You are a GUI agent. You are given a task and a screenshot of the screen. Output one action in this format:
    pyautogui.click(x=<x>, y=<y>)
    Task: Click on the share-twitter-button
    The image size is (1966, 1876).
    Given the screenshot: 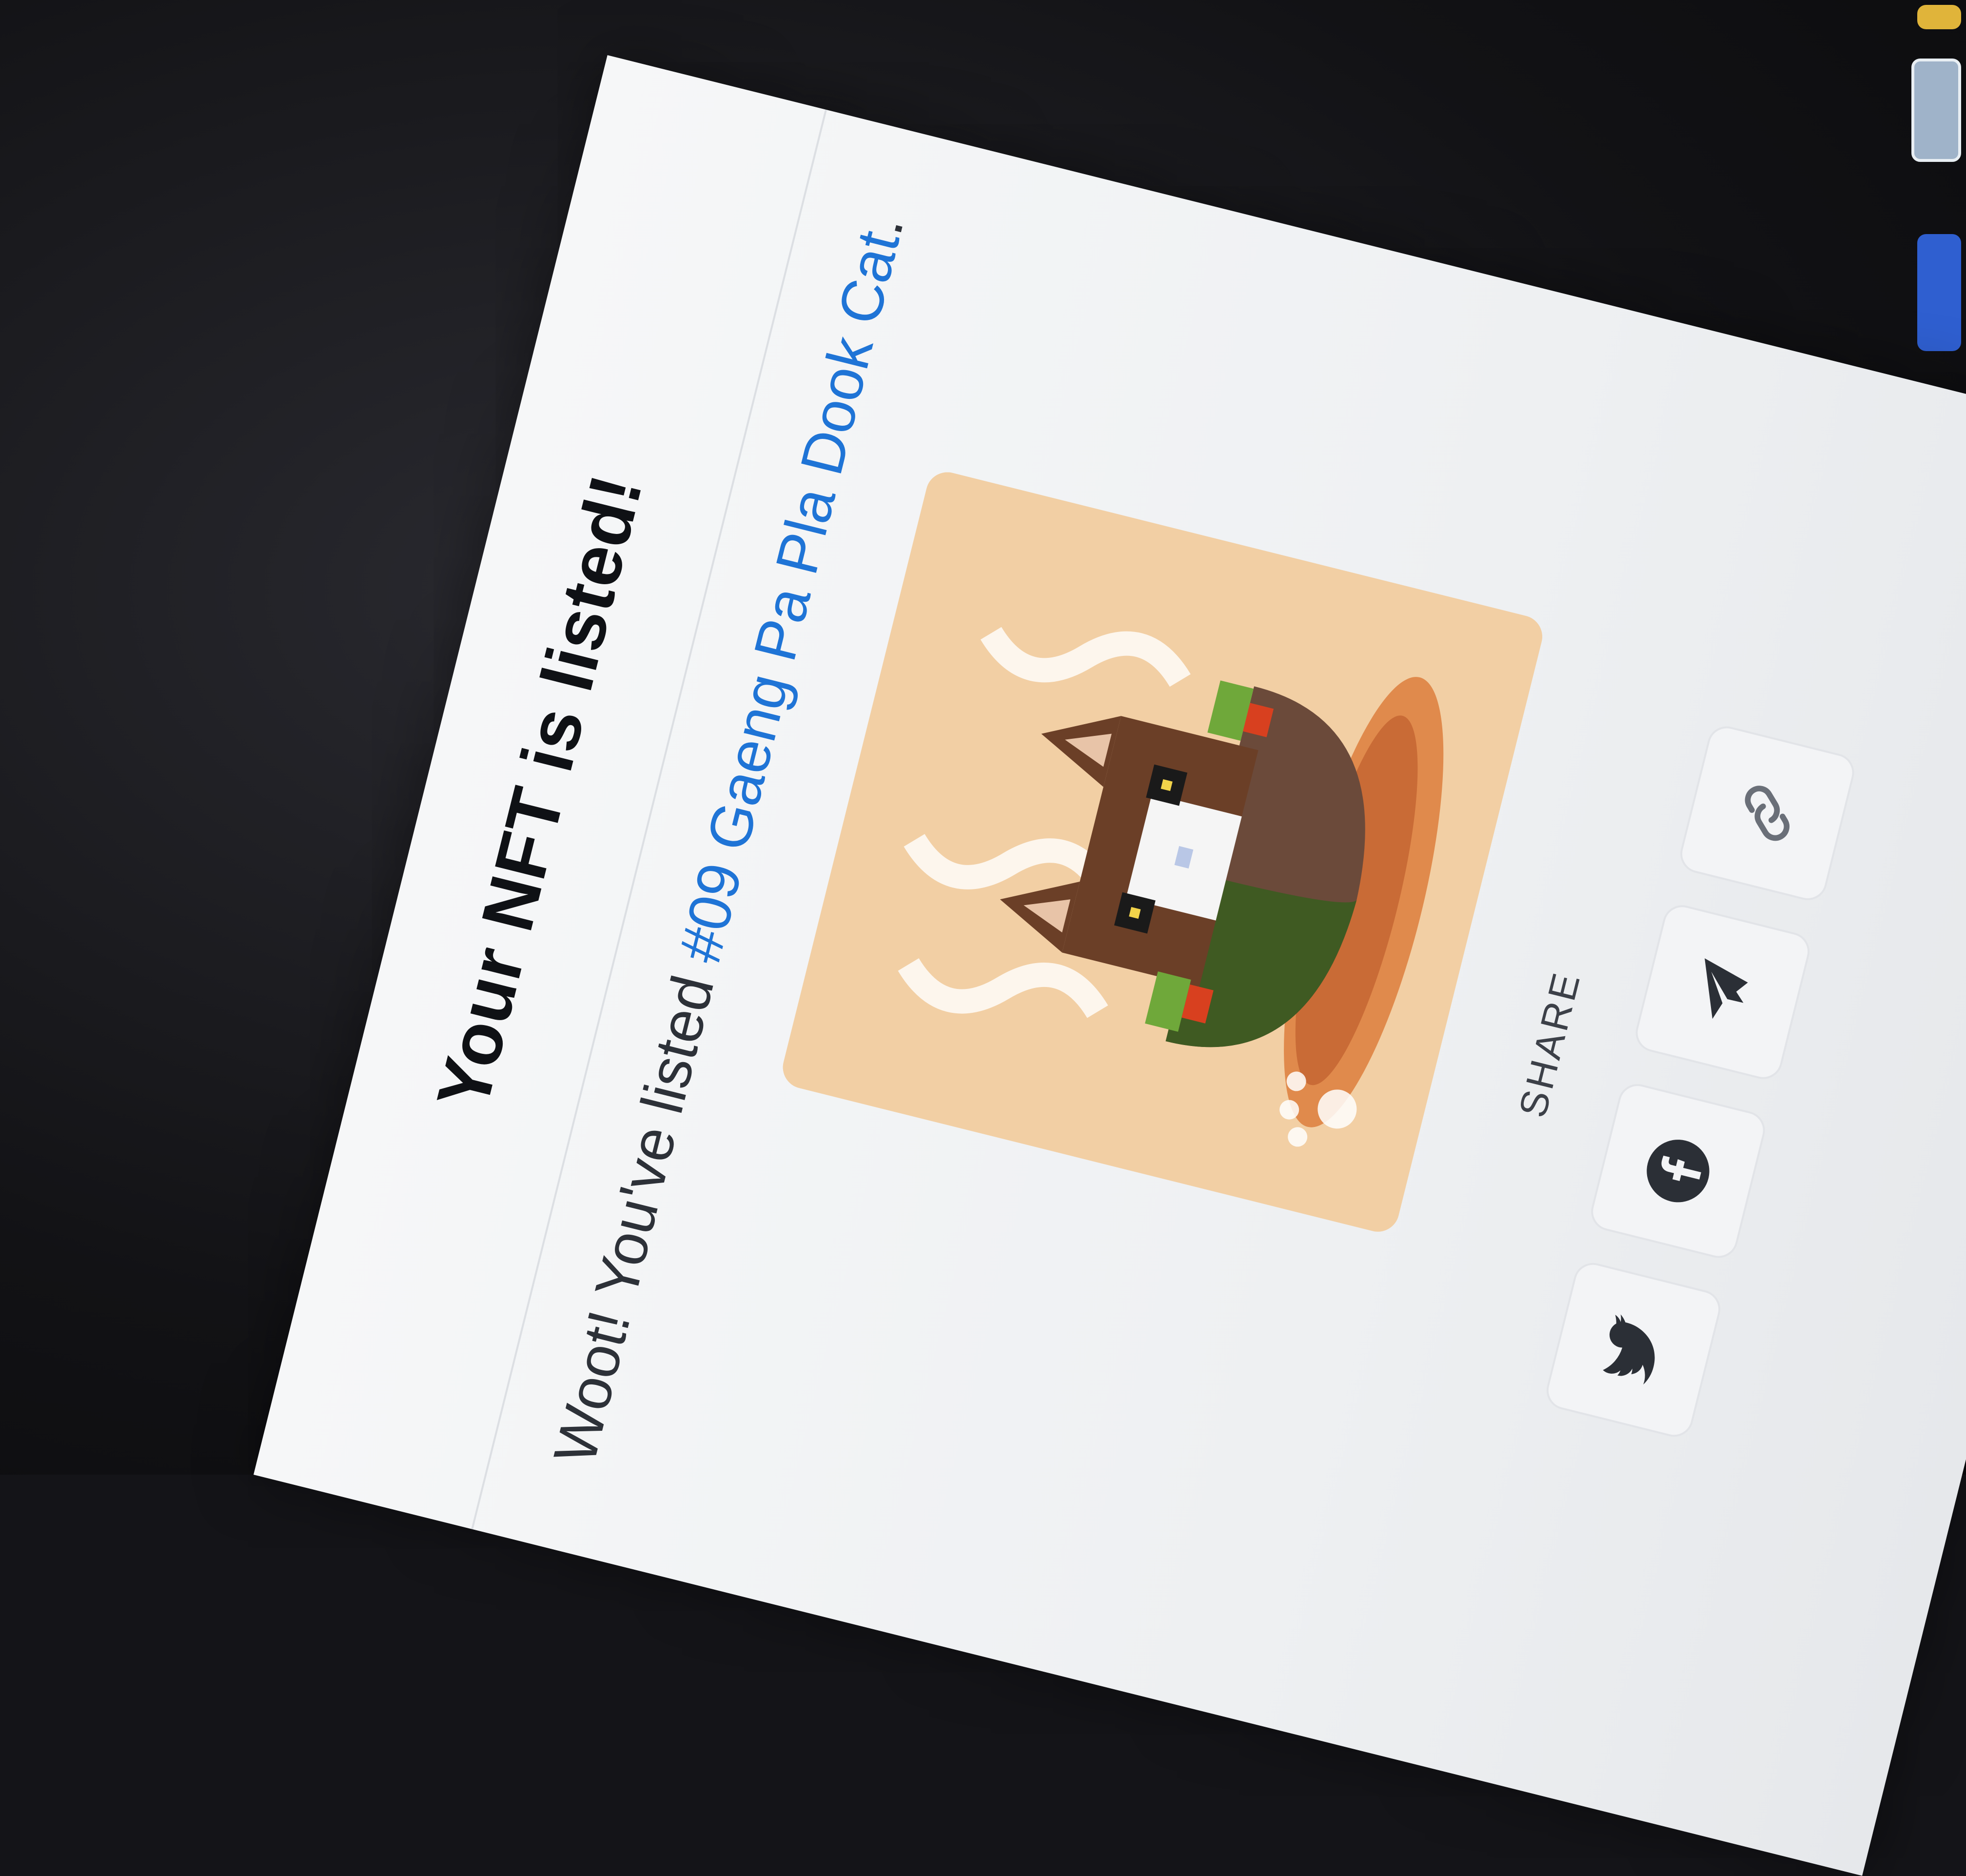 What is the action you would take?
    pyautogui.click(x=1634, y=1350)
    